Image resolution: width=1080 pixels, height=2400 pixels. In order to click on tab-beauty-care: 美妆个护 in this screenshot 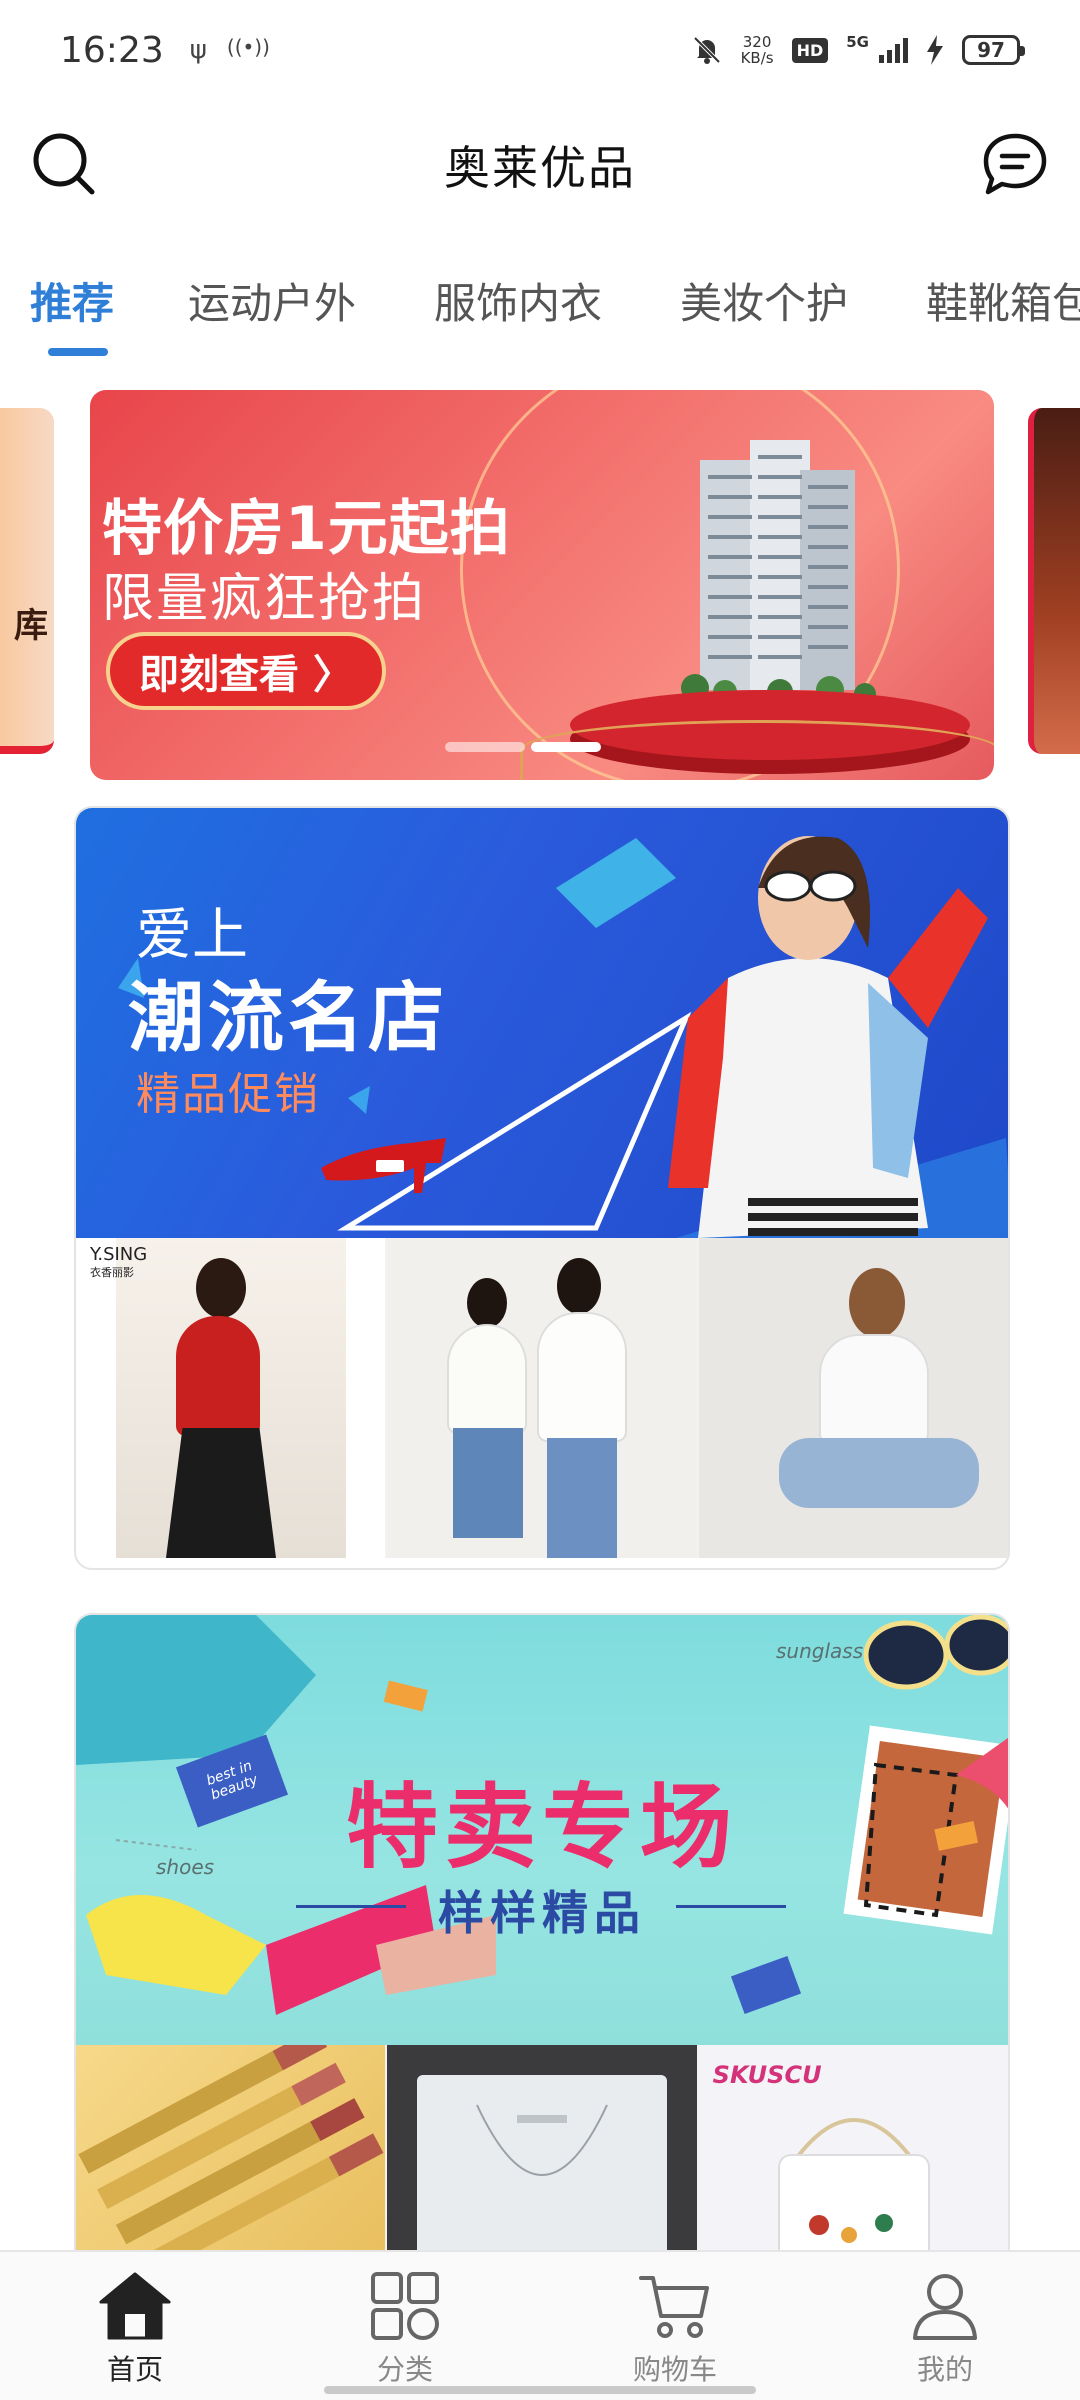, I will do `click(764, 300)`.